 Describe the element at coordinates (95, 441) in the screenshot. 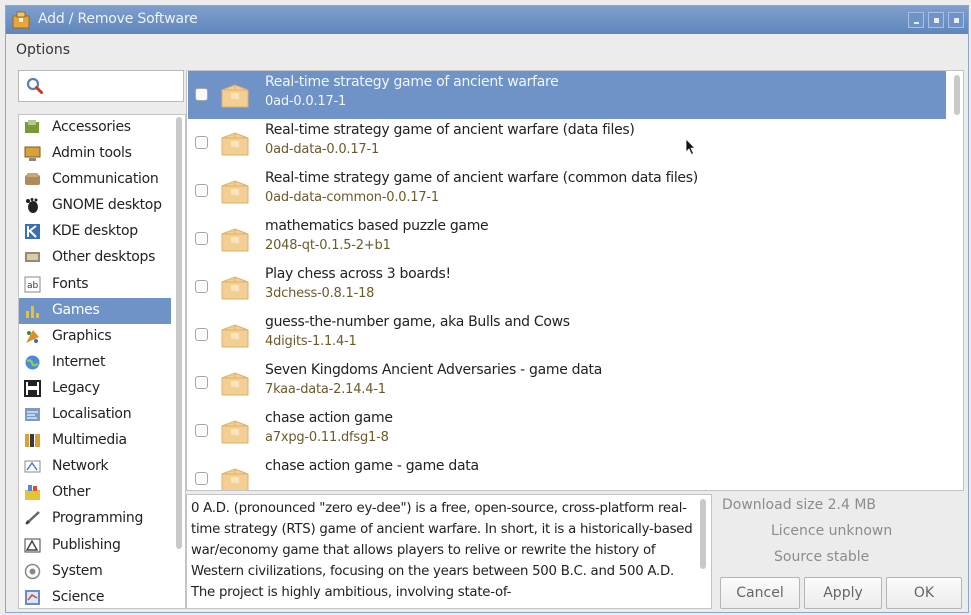

I see `category-item-multimedia: Multimedia` at that location.